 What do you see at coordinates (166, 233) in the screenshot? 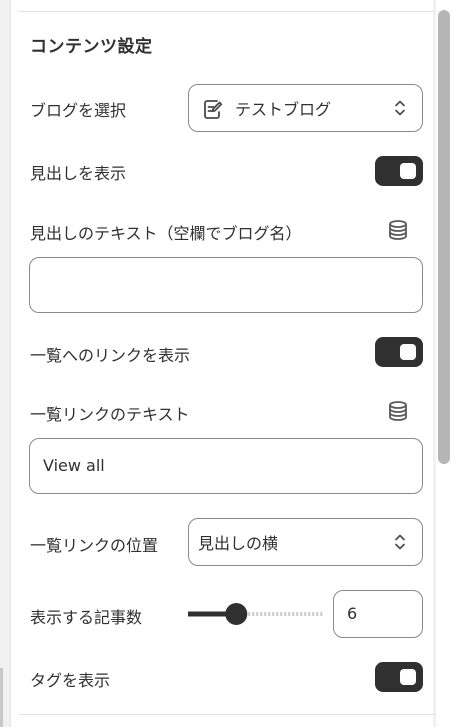
I see `heading-text-label: 見出しのテキスト（空欄でブログ名）` at bounding box center [166, 233].